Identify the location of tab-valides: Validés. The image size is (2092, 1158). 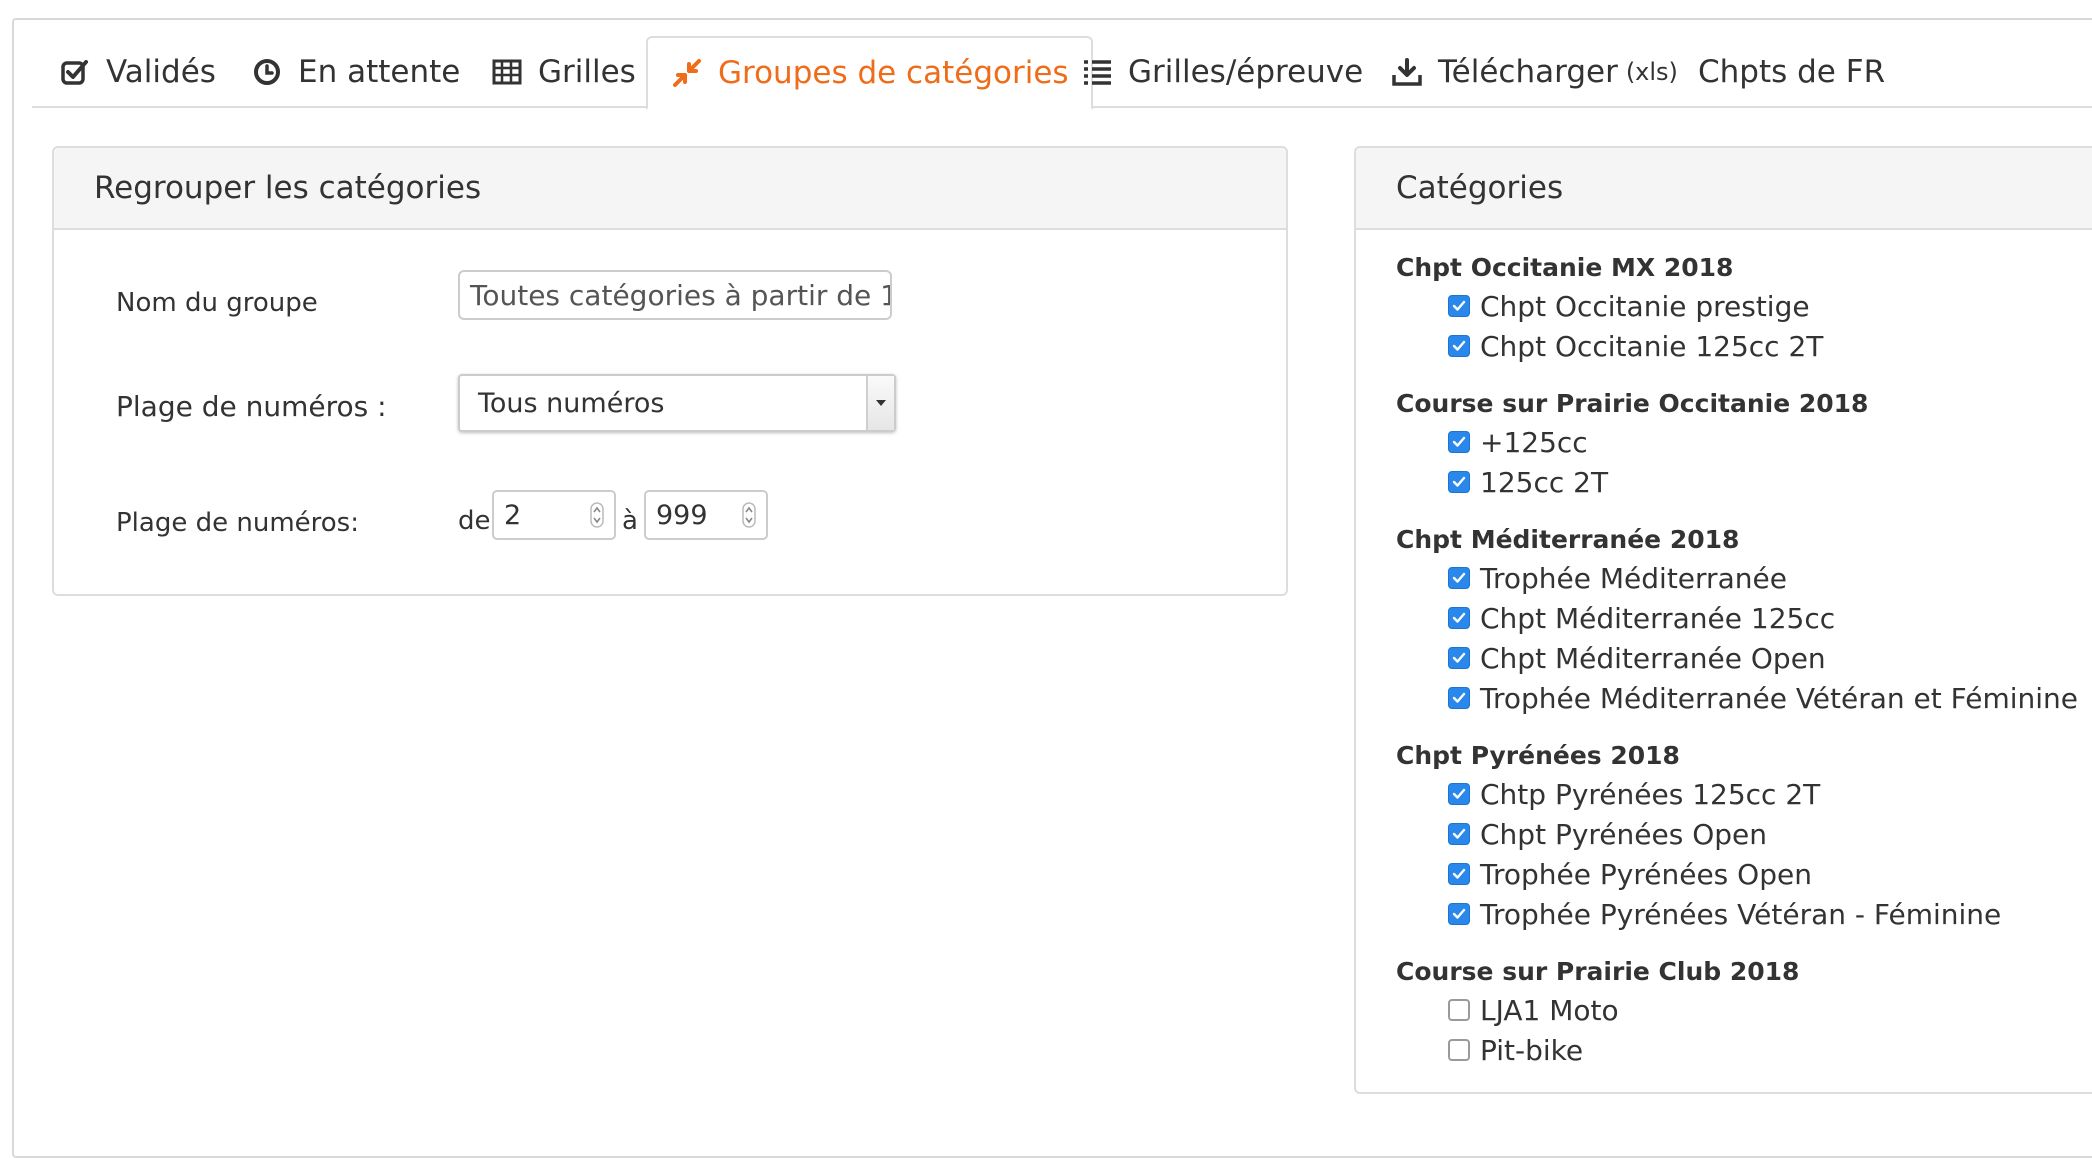
(137, 72).